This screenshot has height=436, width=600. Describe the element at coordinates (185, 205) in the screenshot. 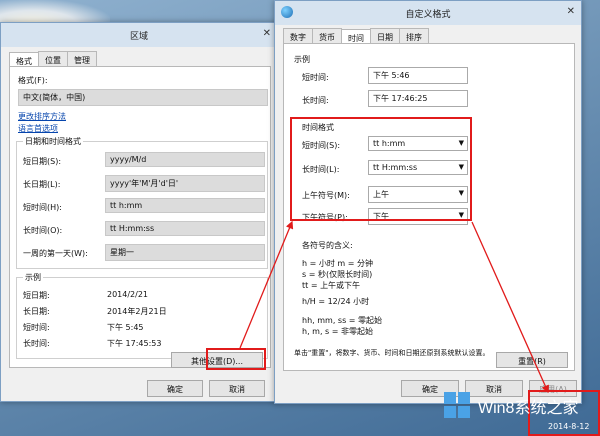

I see `short-time-select: tt h:mm` at that location.